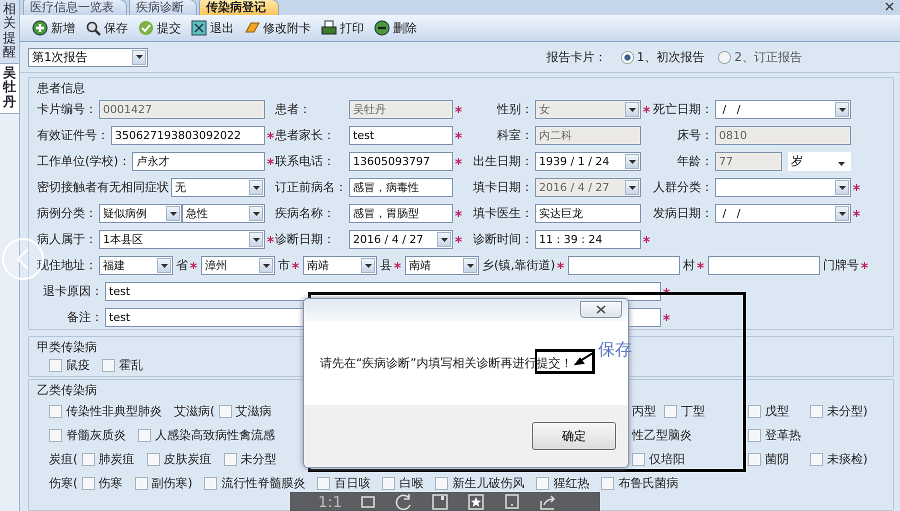 Image resolution: width=900 pixels, height=511 pixels. Describe the element at coordinates (700, 411) in the screenshot. I see `checkbox: 丁型` at that location.